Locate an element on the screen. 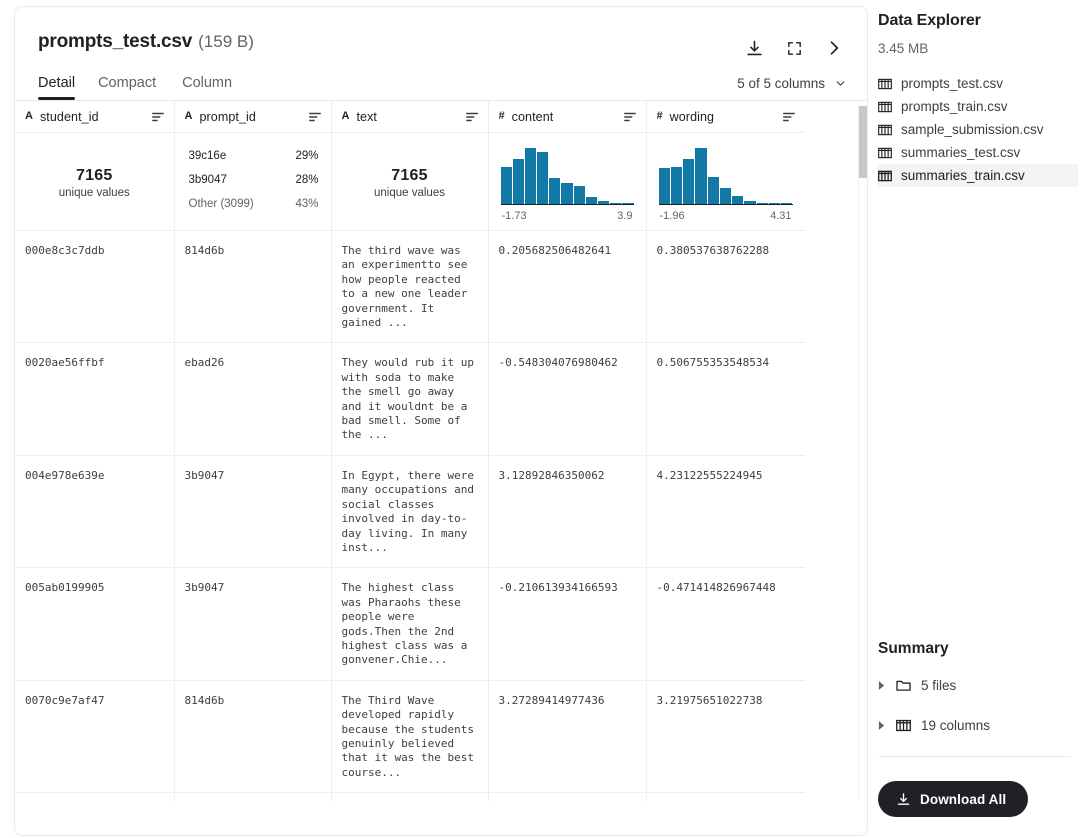  file-item-summaries-test: summaries_test.csv is located at coordinates (977, 152).